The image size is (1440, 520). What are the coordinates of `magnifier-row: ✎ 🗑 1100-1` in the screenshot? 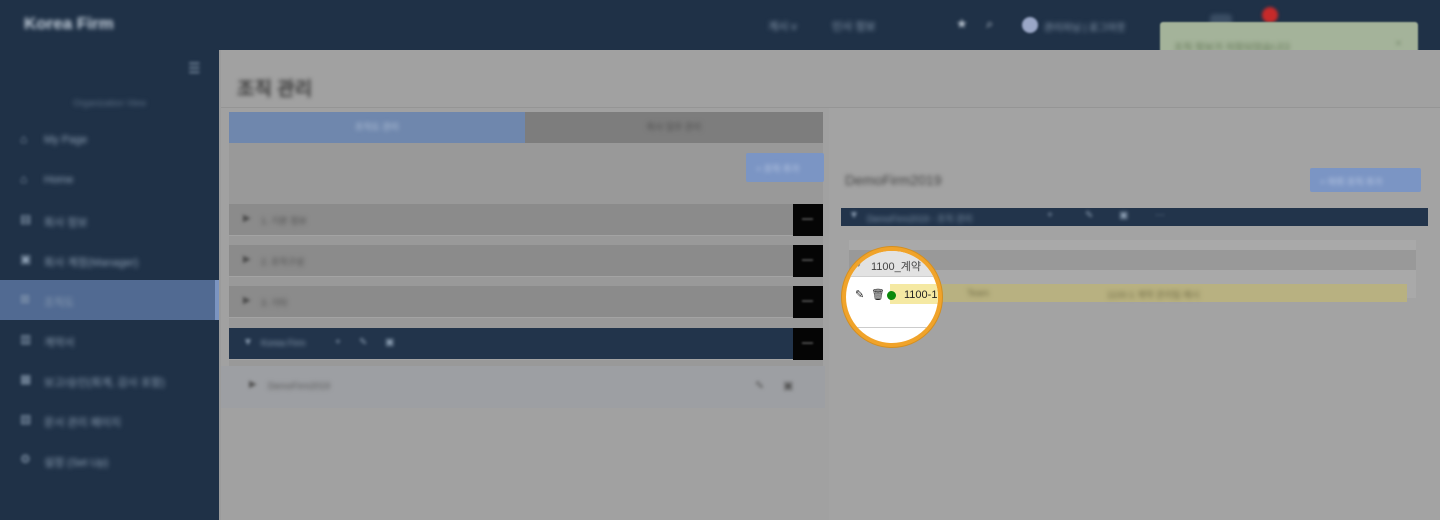 It's located at (892, 294).